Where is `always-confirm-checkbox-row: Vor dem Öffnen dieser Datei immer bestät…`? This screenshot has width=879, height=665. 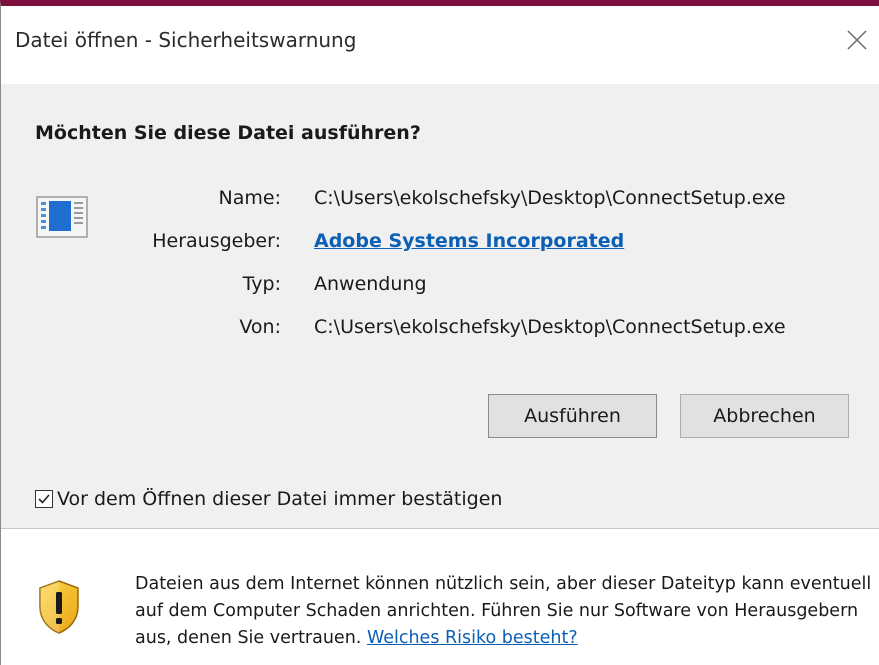 always-confirm-checkbox-row: Vor dem Öffnen dieser Datei immer bestät… is located at coordinates (268, 499).